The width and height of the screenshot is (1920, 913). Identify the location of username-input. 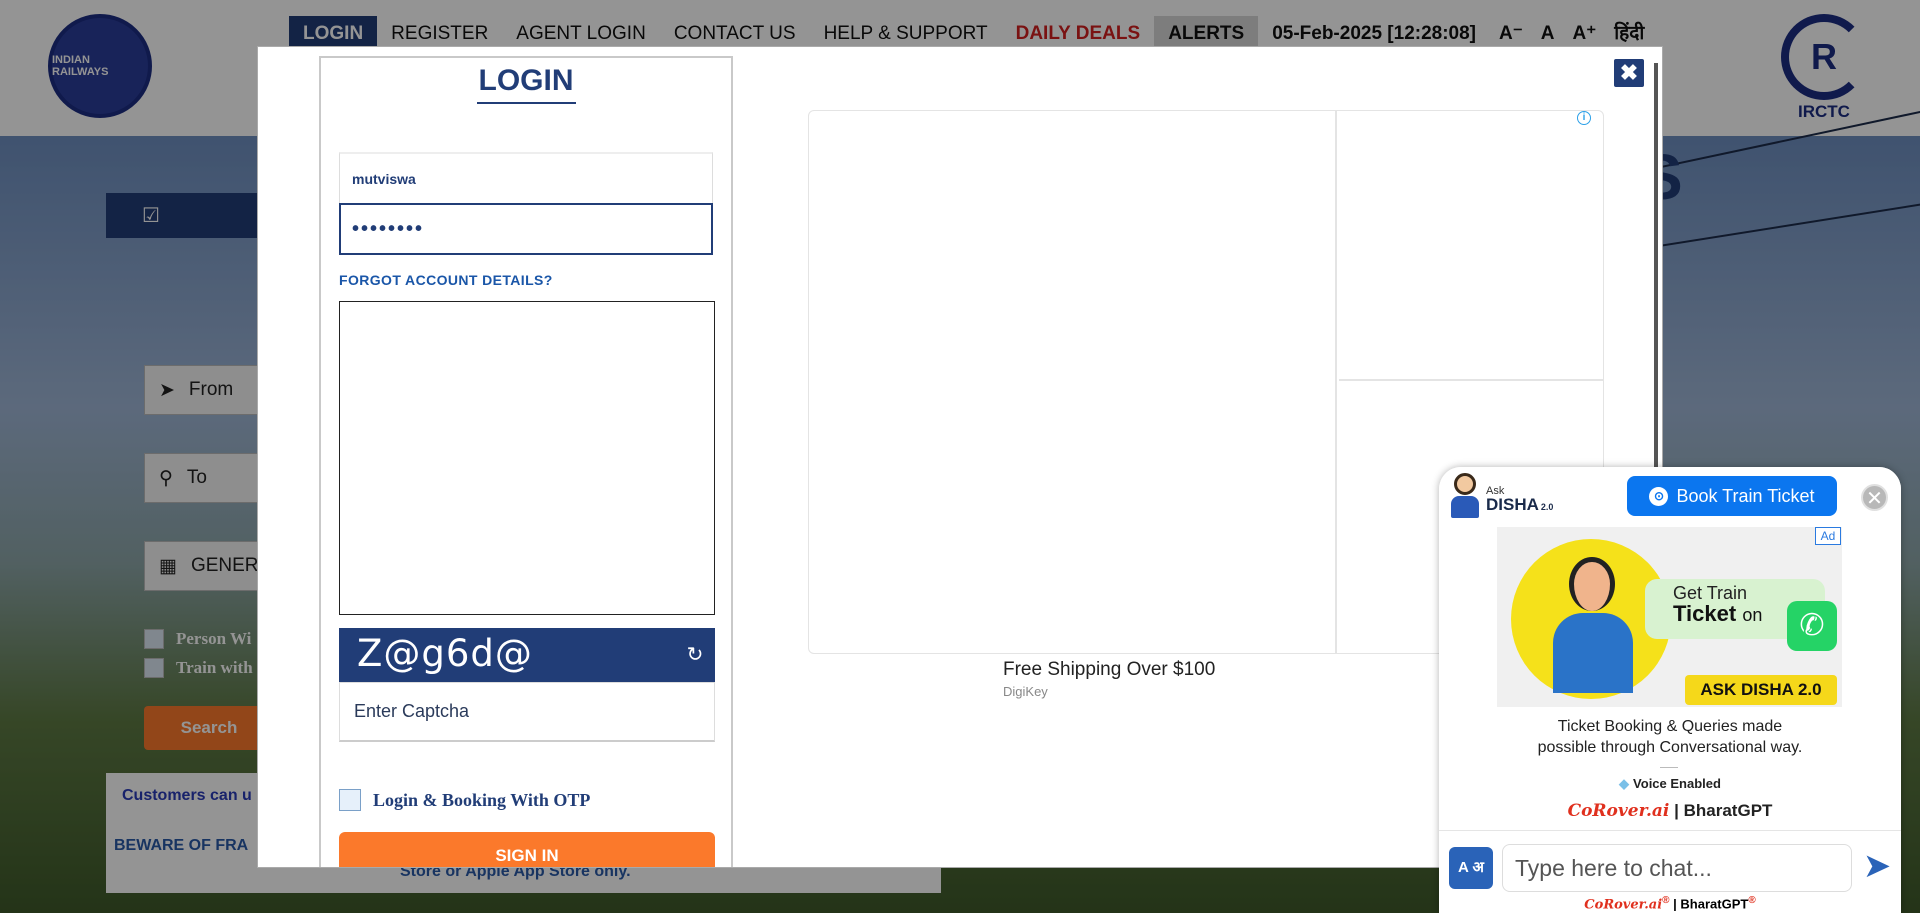
(526, 178).